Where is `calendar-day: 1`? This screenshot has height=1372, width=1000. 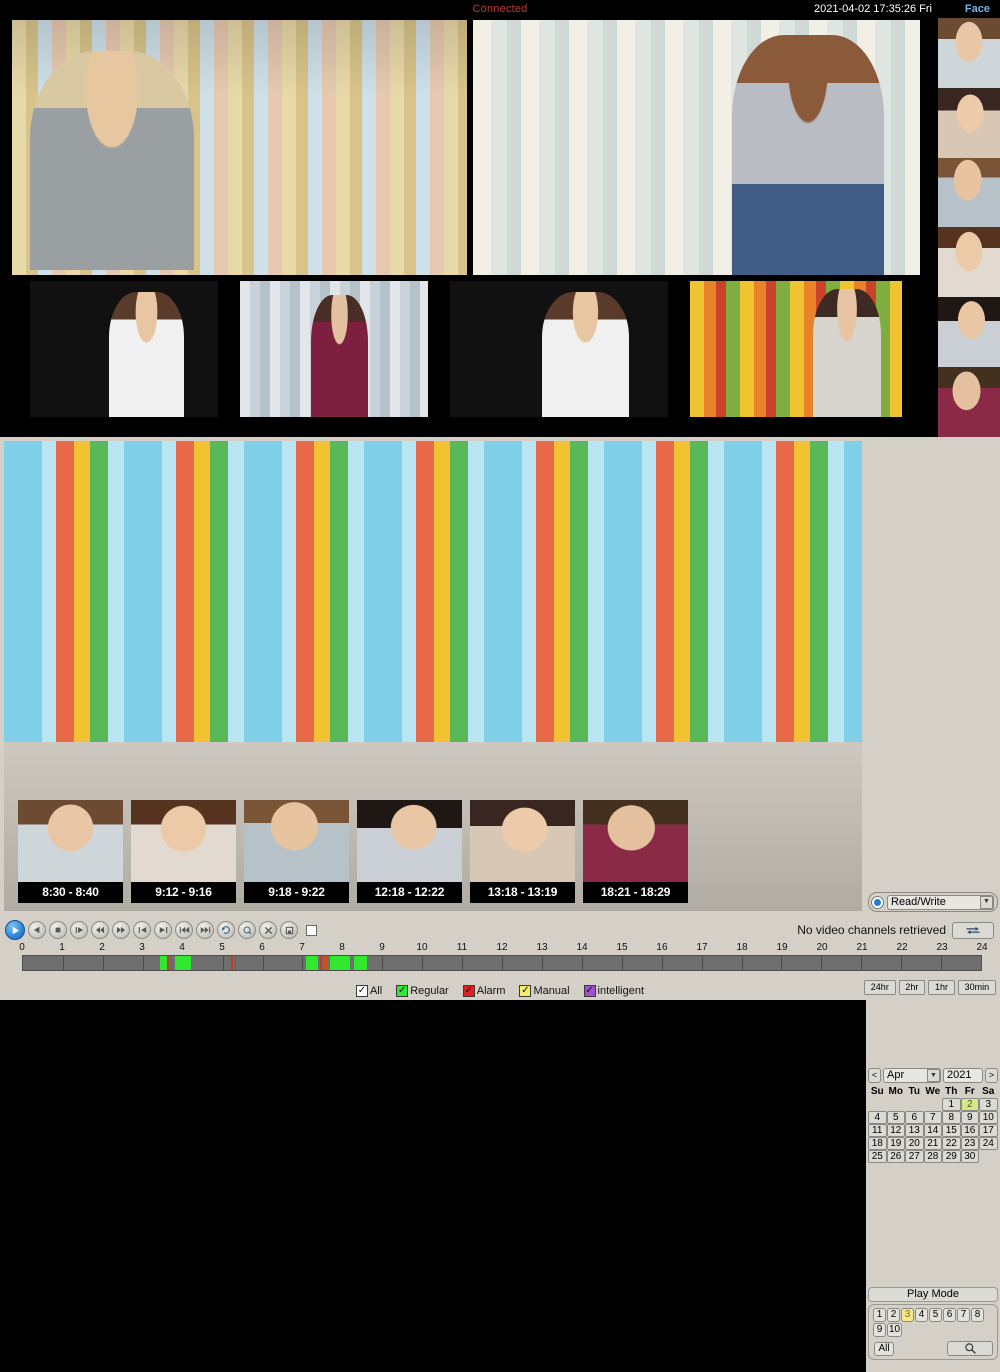
calendar-day: 1 is located at coordinates (951, 1104).